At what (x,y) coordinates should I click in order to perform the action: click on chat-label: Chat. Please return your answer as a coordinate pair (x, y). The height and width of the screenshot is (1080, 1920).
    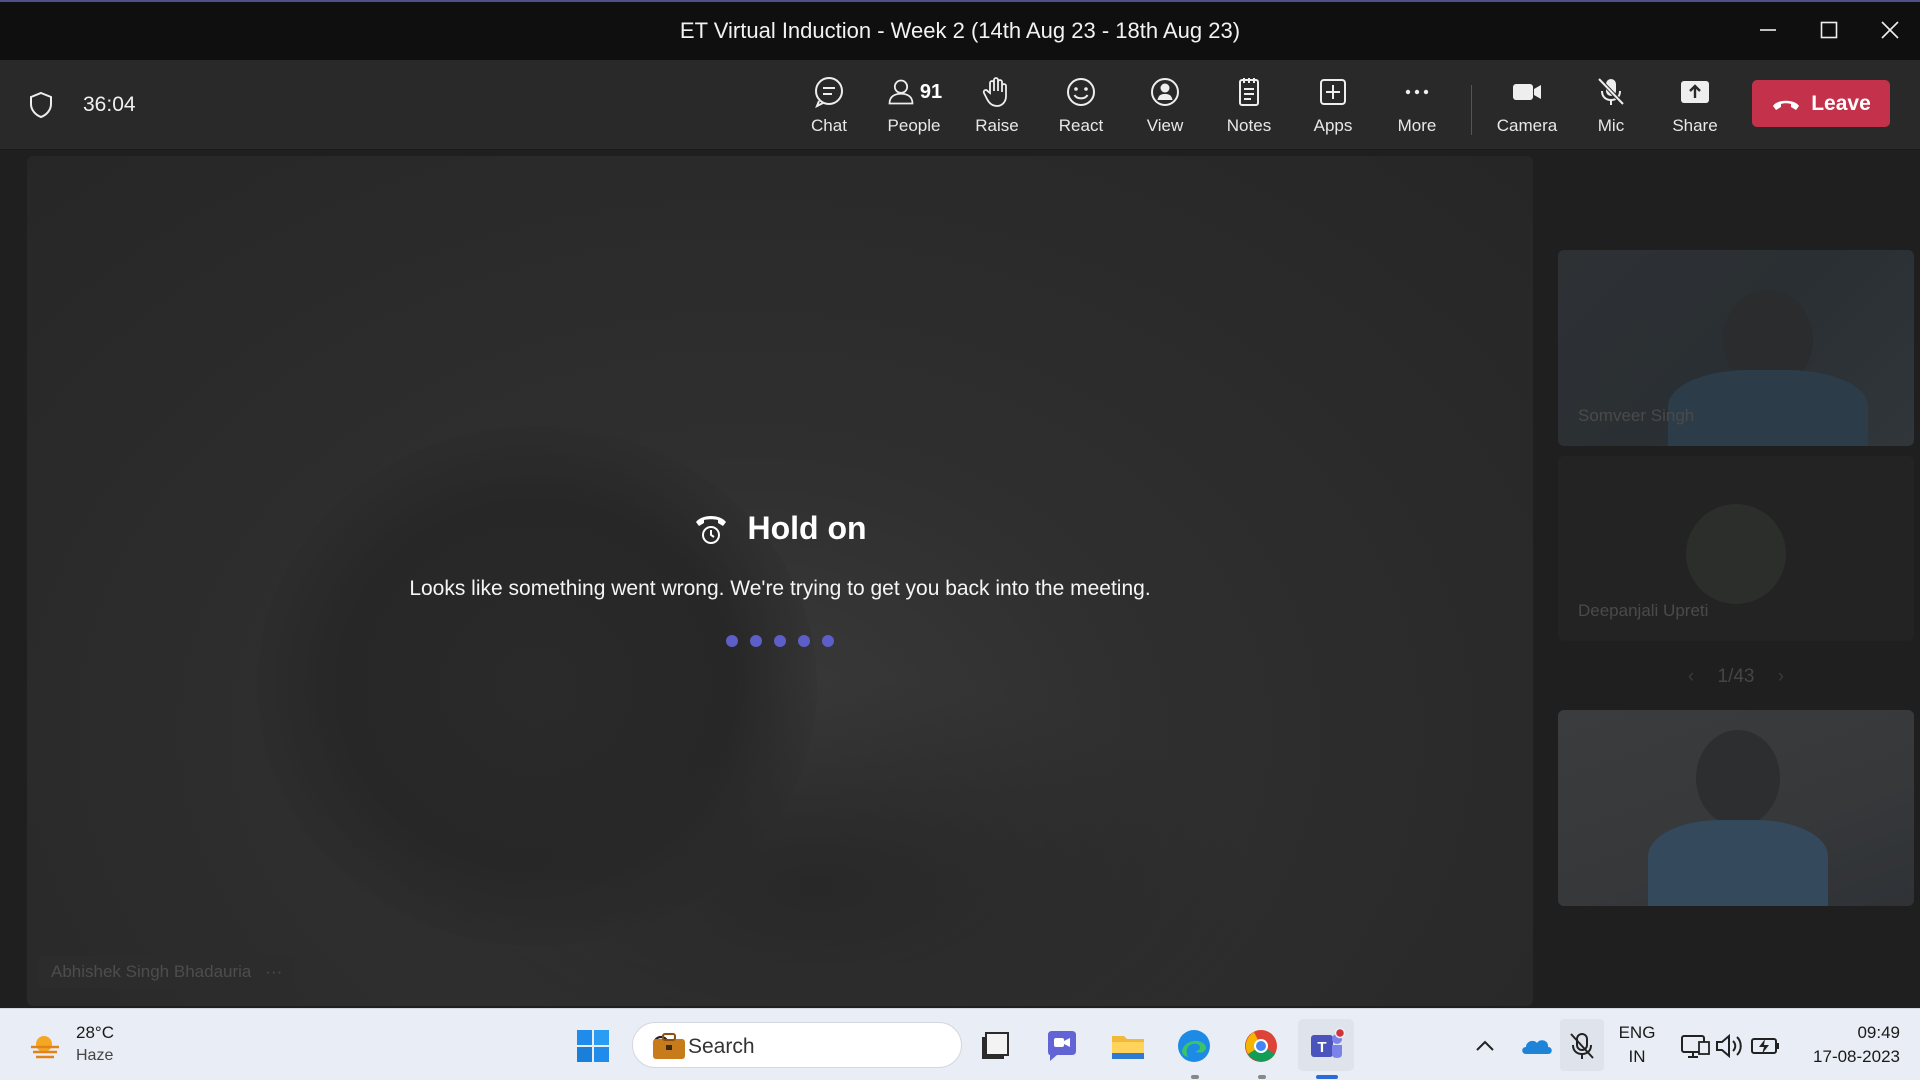
    Looking at the image, I should click on (829, 125).